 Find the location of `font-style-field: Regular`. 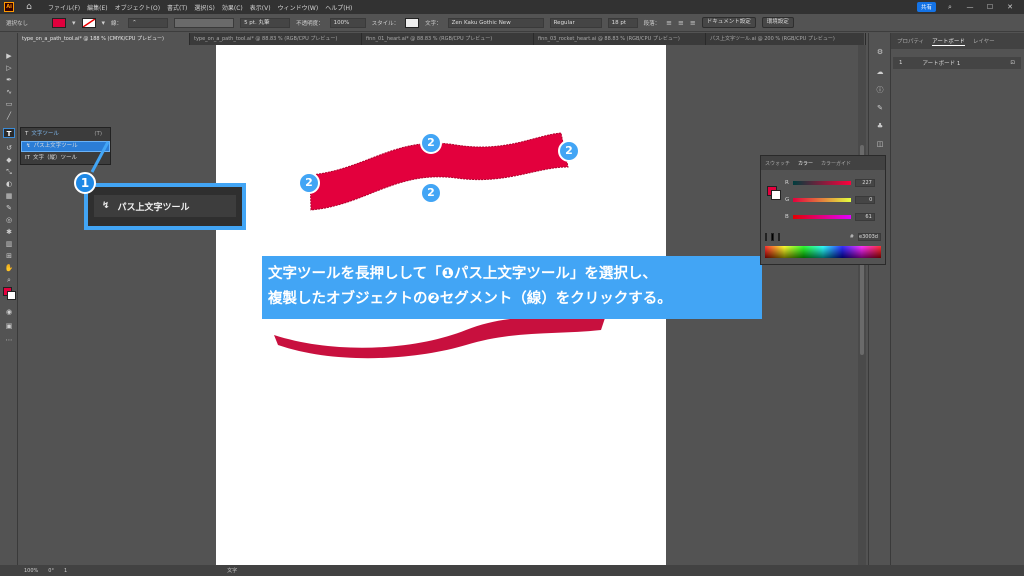

font-style-field: Regular is located at coordinates (575, 22).